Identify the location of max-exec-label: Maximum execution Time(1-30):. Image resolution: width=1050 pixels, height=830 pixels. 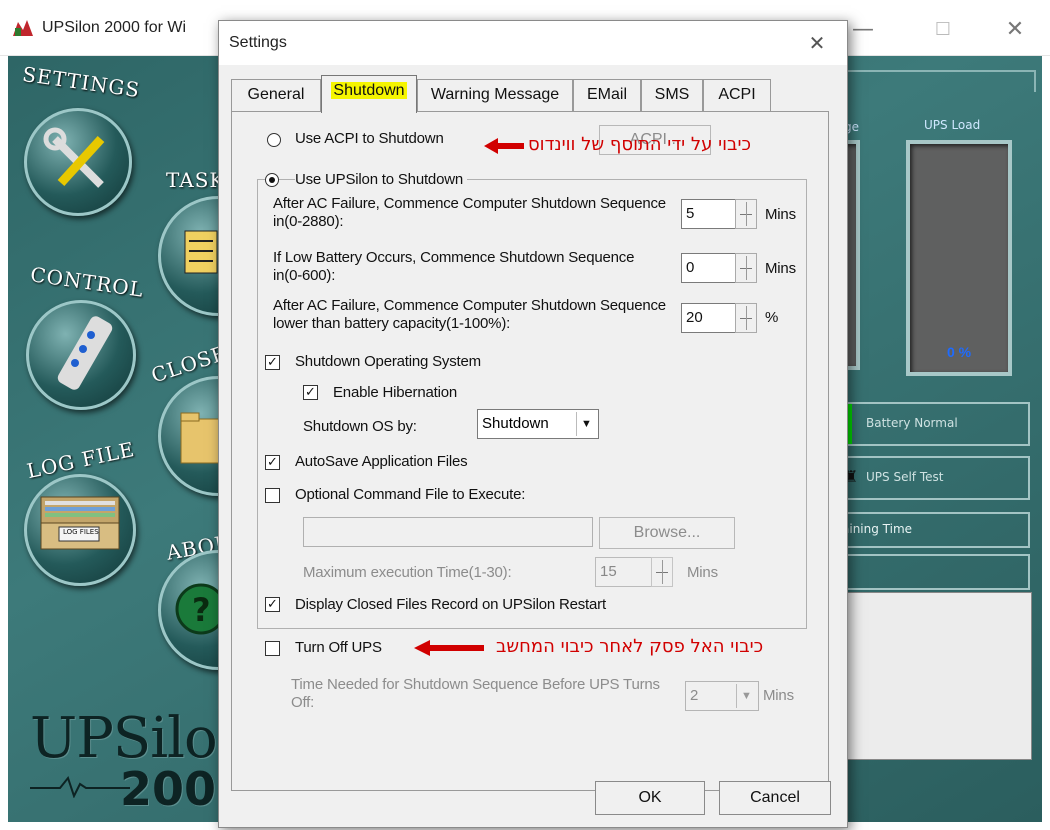
(407, 572).